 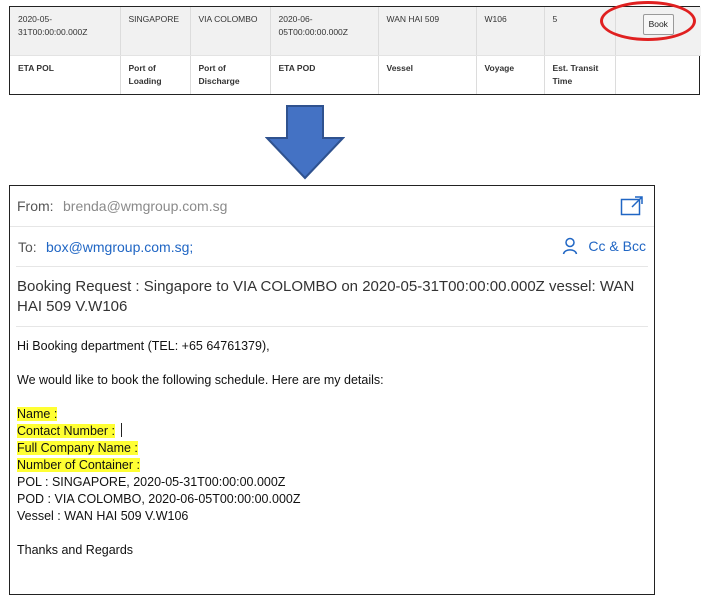 I want to click on header-port-of-loading: Port of Loading, so click(x=155, y=74).